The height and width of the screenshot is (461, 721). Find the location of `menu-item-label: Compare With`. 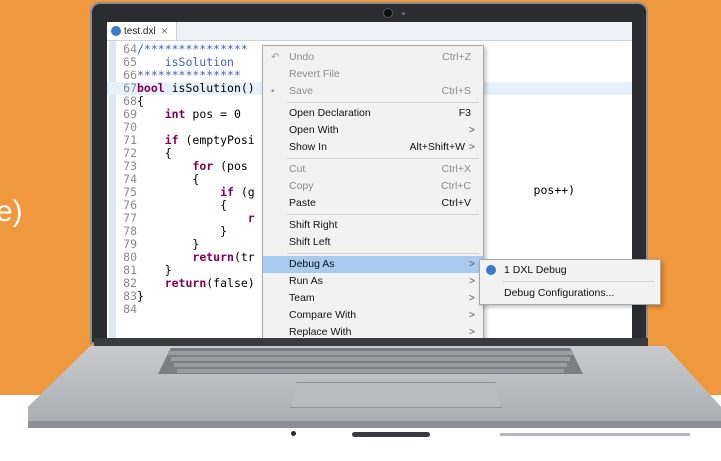

menu-item-label: Compare With is located at coordinates (323, 315).